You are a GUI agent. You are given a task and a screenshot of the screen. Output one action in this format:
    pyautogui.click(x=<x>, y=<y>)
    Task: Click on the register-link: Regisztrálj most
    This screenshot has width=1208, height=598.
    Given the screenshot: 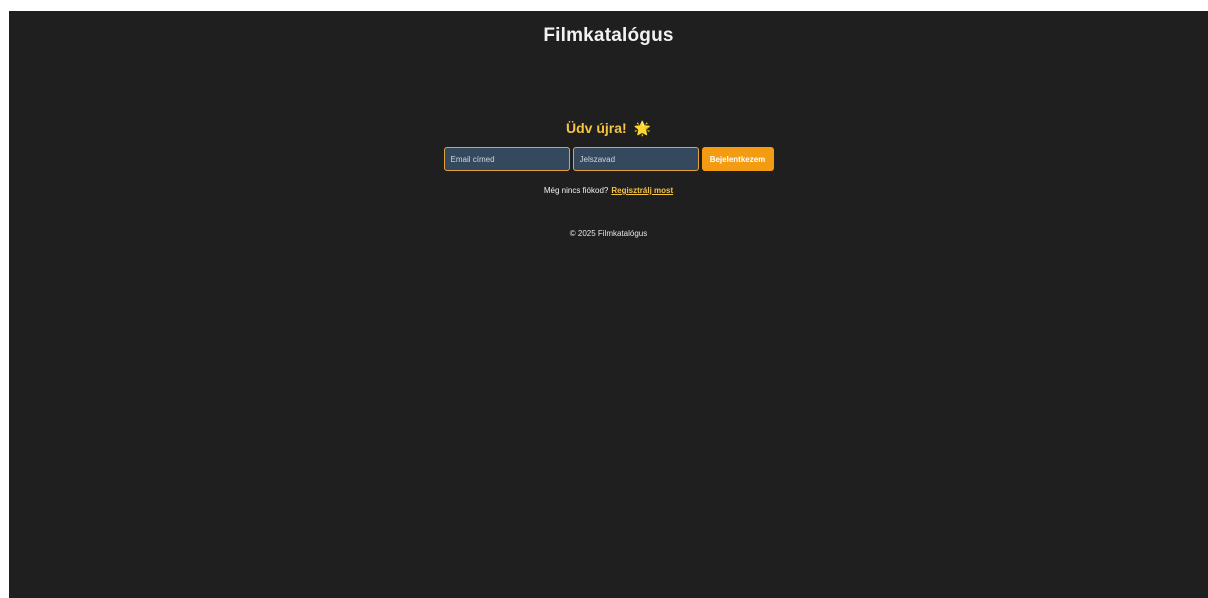 What is the action you would take?
    pyautogui.click(x=642, y=190)
    